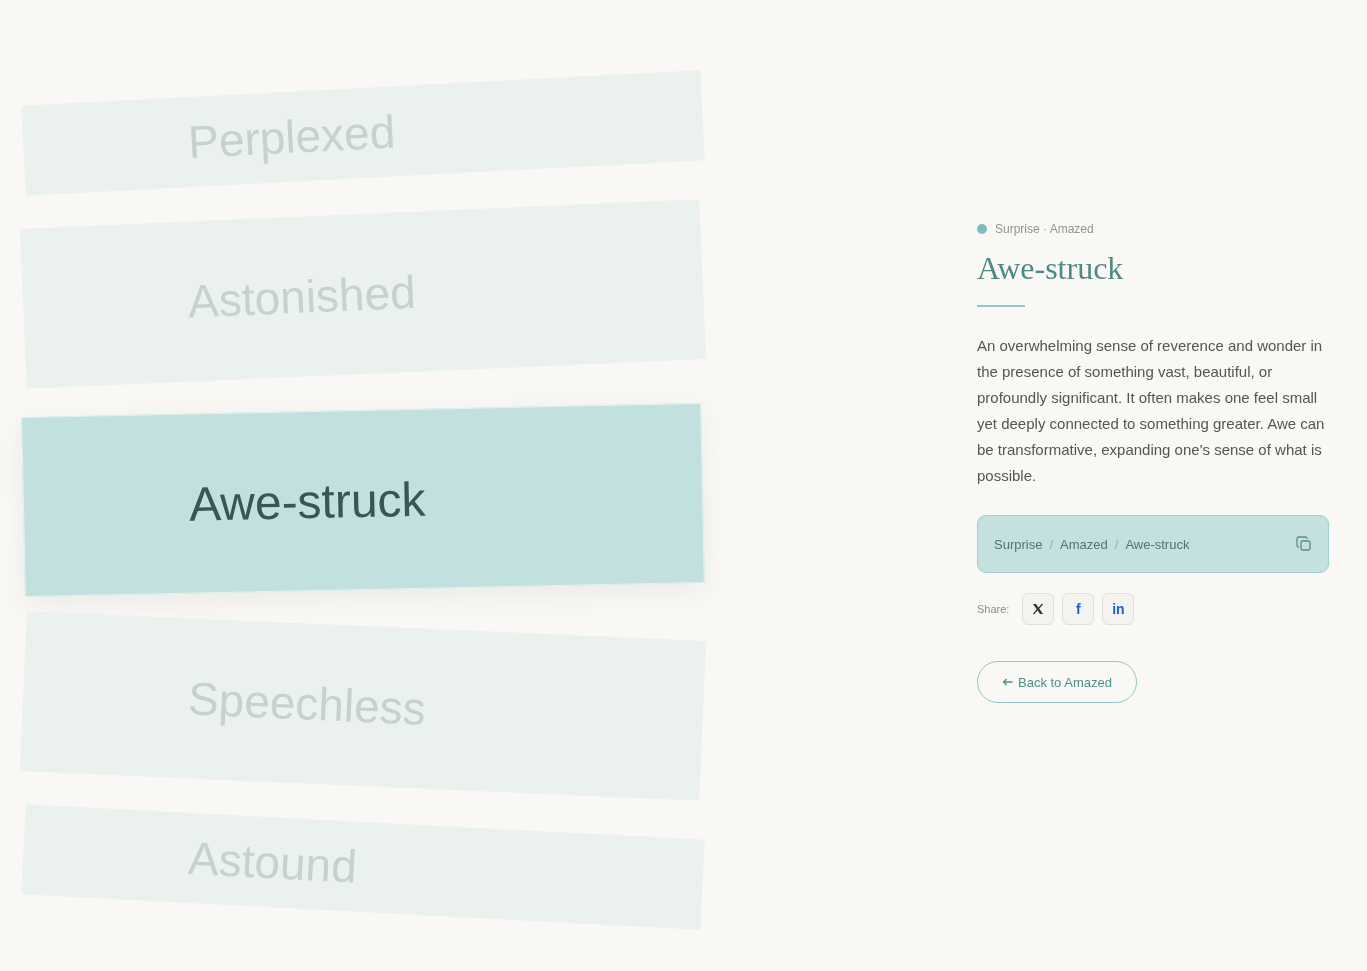 The image size is (1367, 971). I want to click on x-logo-icon, so click(1038, 609).